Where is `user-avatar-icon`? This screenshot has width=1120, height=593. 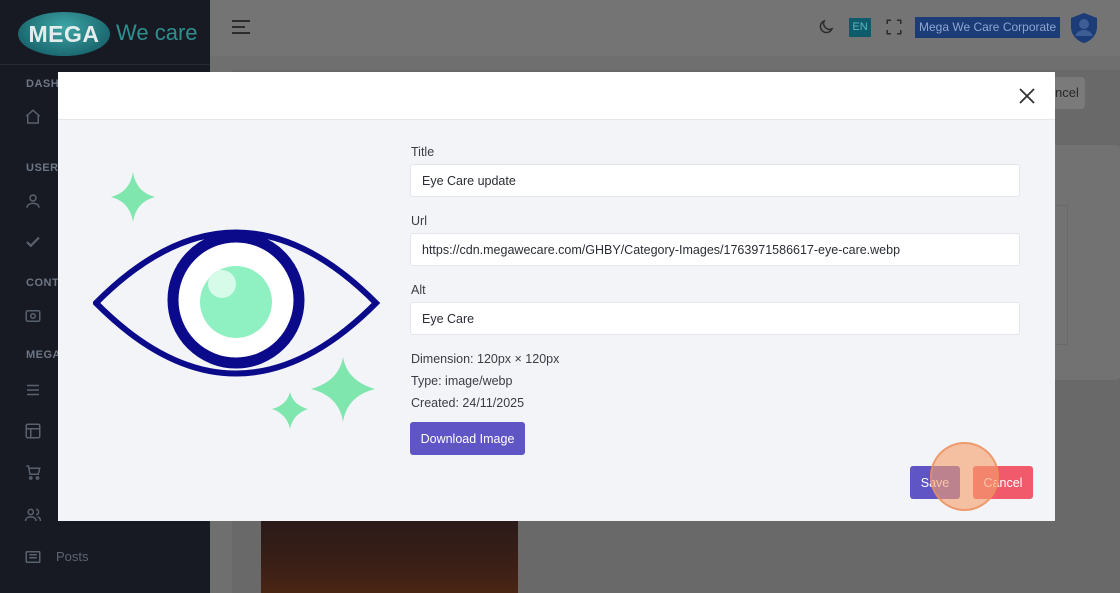
user-avatar-icon is located at coordinates (1084, 28).